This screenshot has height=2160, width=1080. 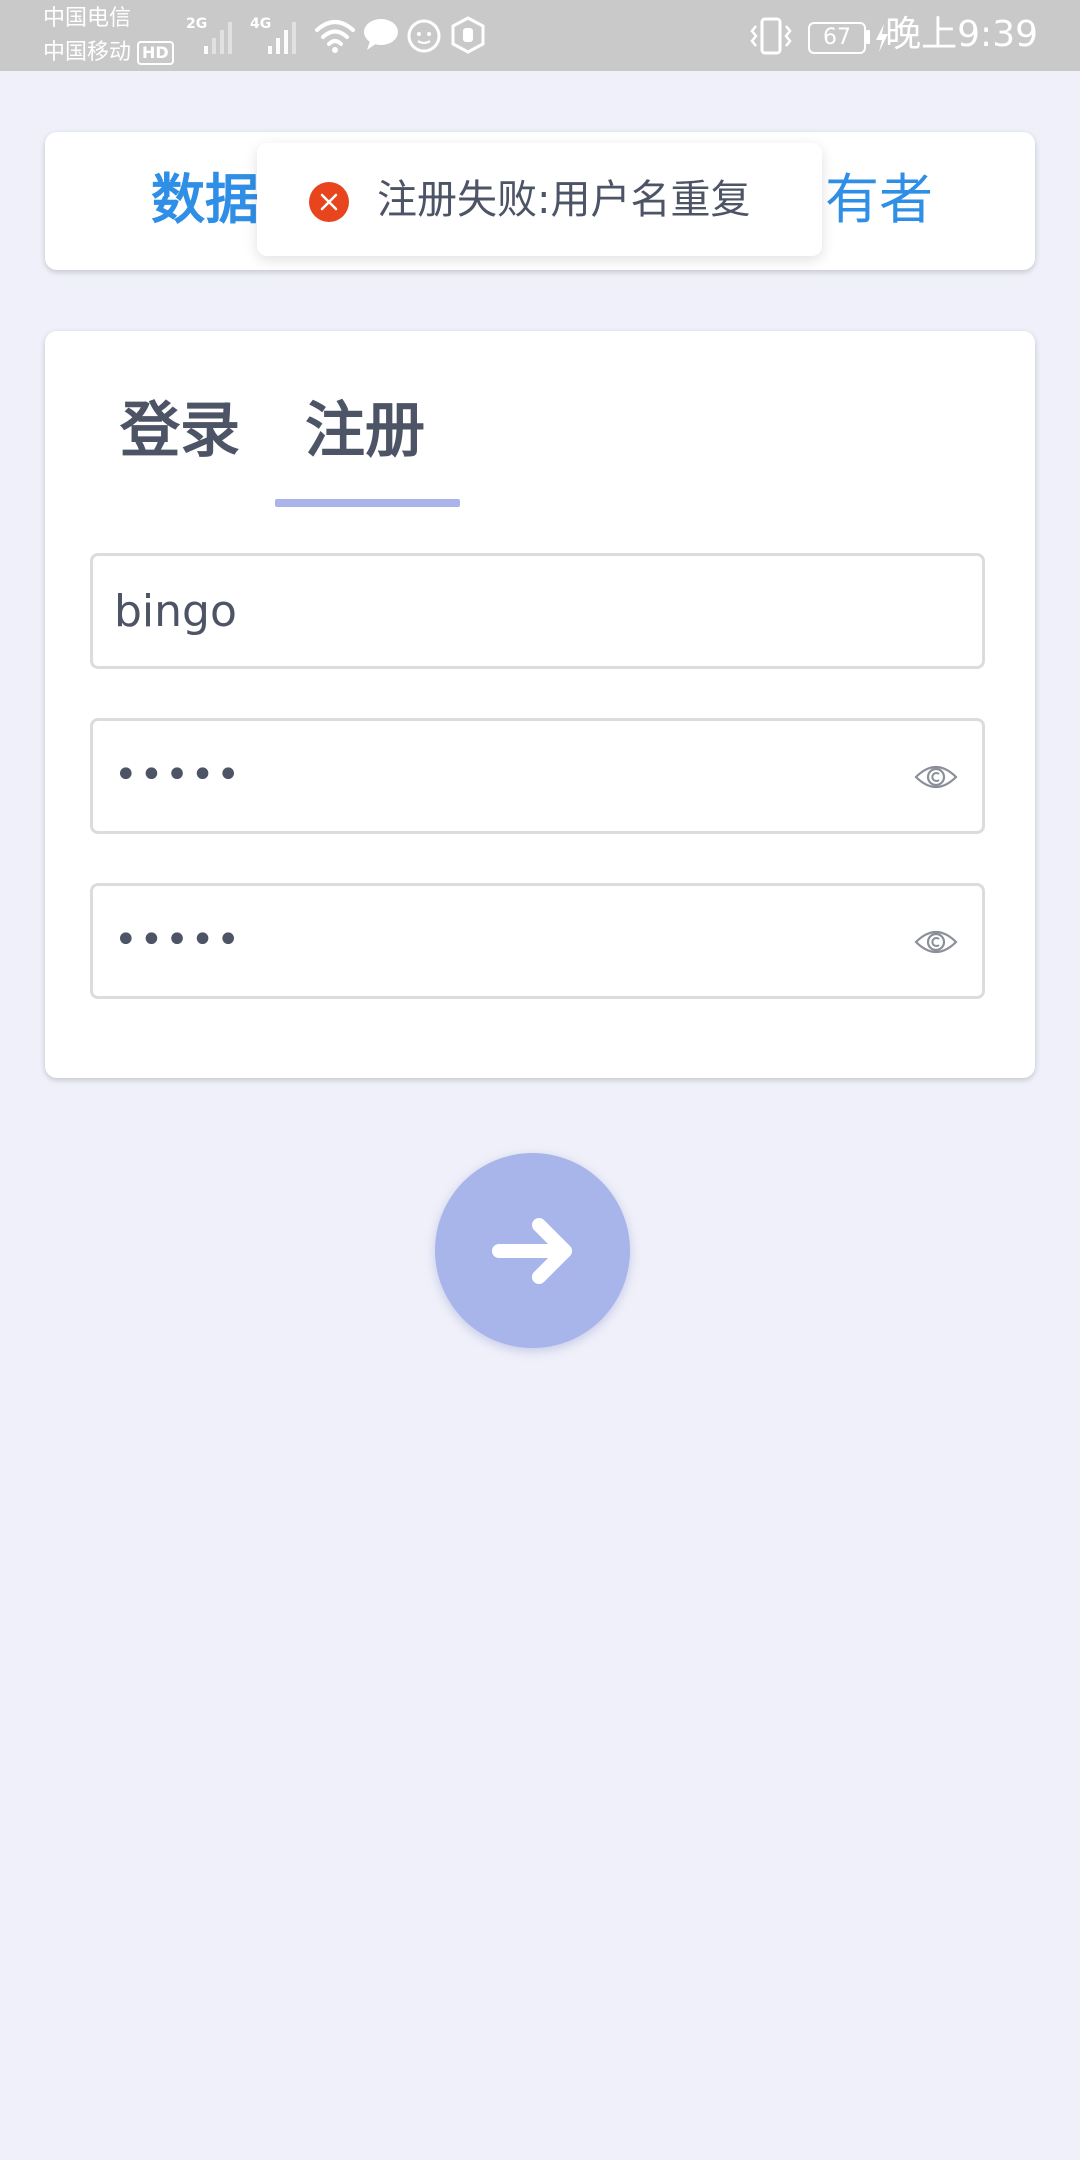 I want to click on hd-badge: HD, so click(x=155, y=53).